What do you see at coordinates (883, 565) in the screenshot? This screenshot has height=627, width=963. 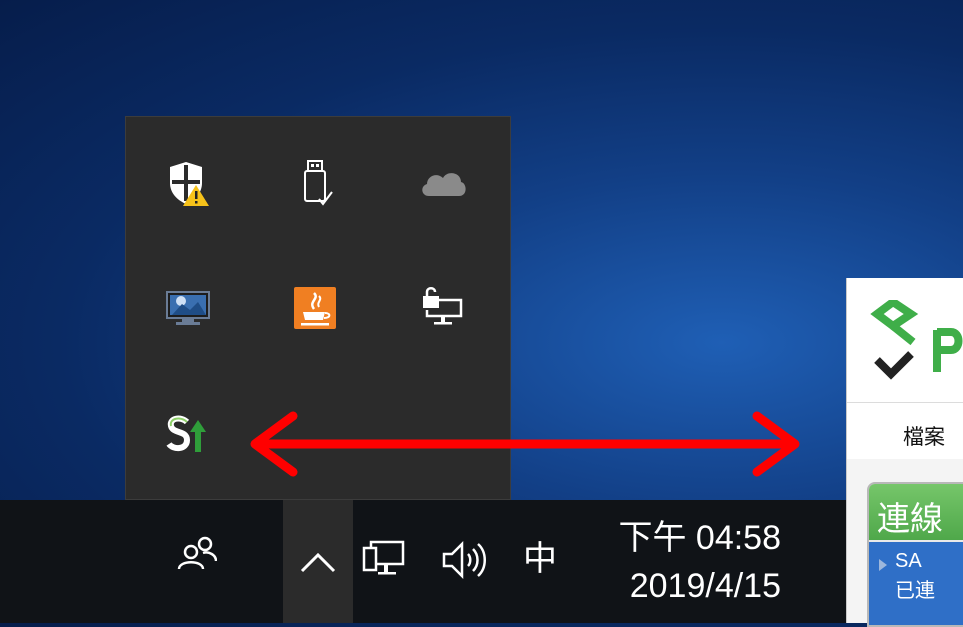 I see `expand-arrow-icon` at bounding box center [883, 565].